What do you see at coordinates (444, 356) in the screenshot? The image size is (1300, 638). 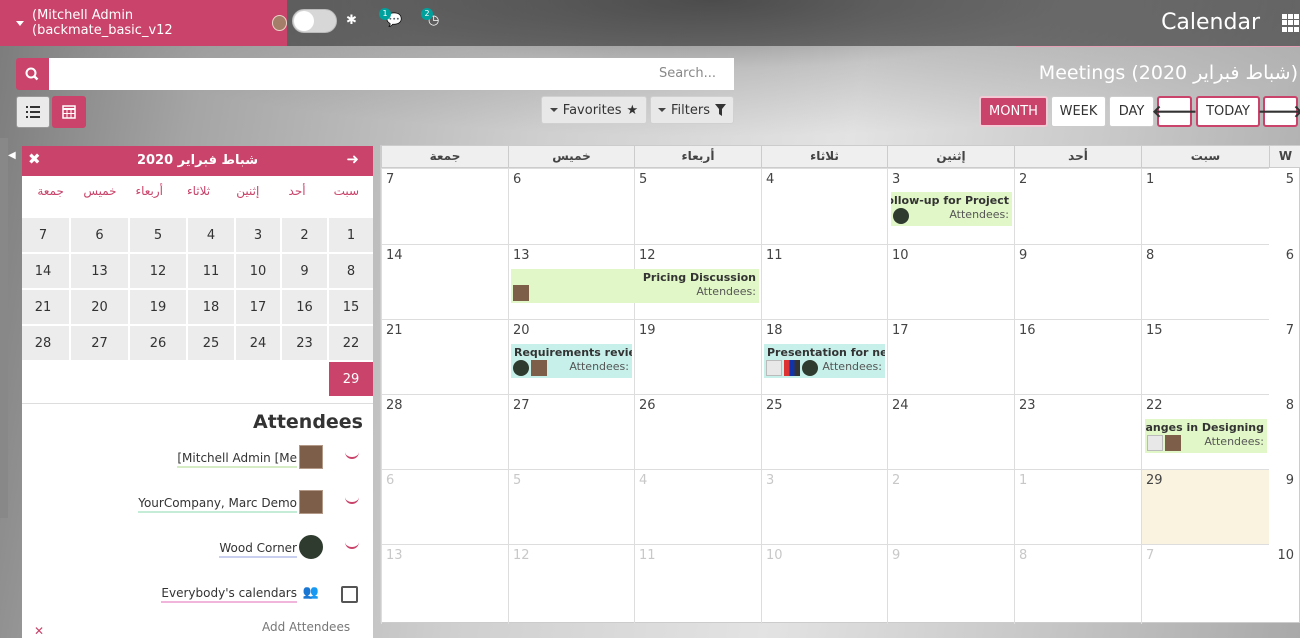 I see `calendar-day-cell: 21` at bounding box center [444, 356].